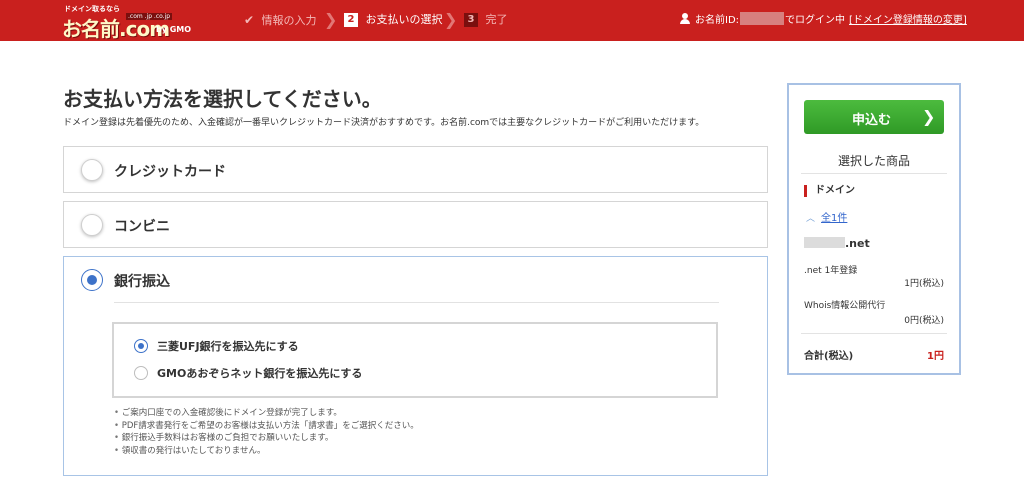 Image resolution: width=1024 pixels, height=481 pixels. Describe the element at coordinates (415, 360) in the screenshot. I see `bank-selection-box: 三菱UFJ銀行を振込先にする GMOあおぞらネット銀行を振込先にする` at that location.